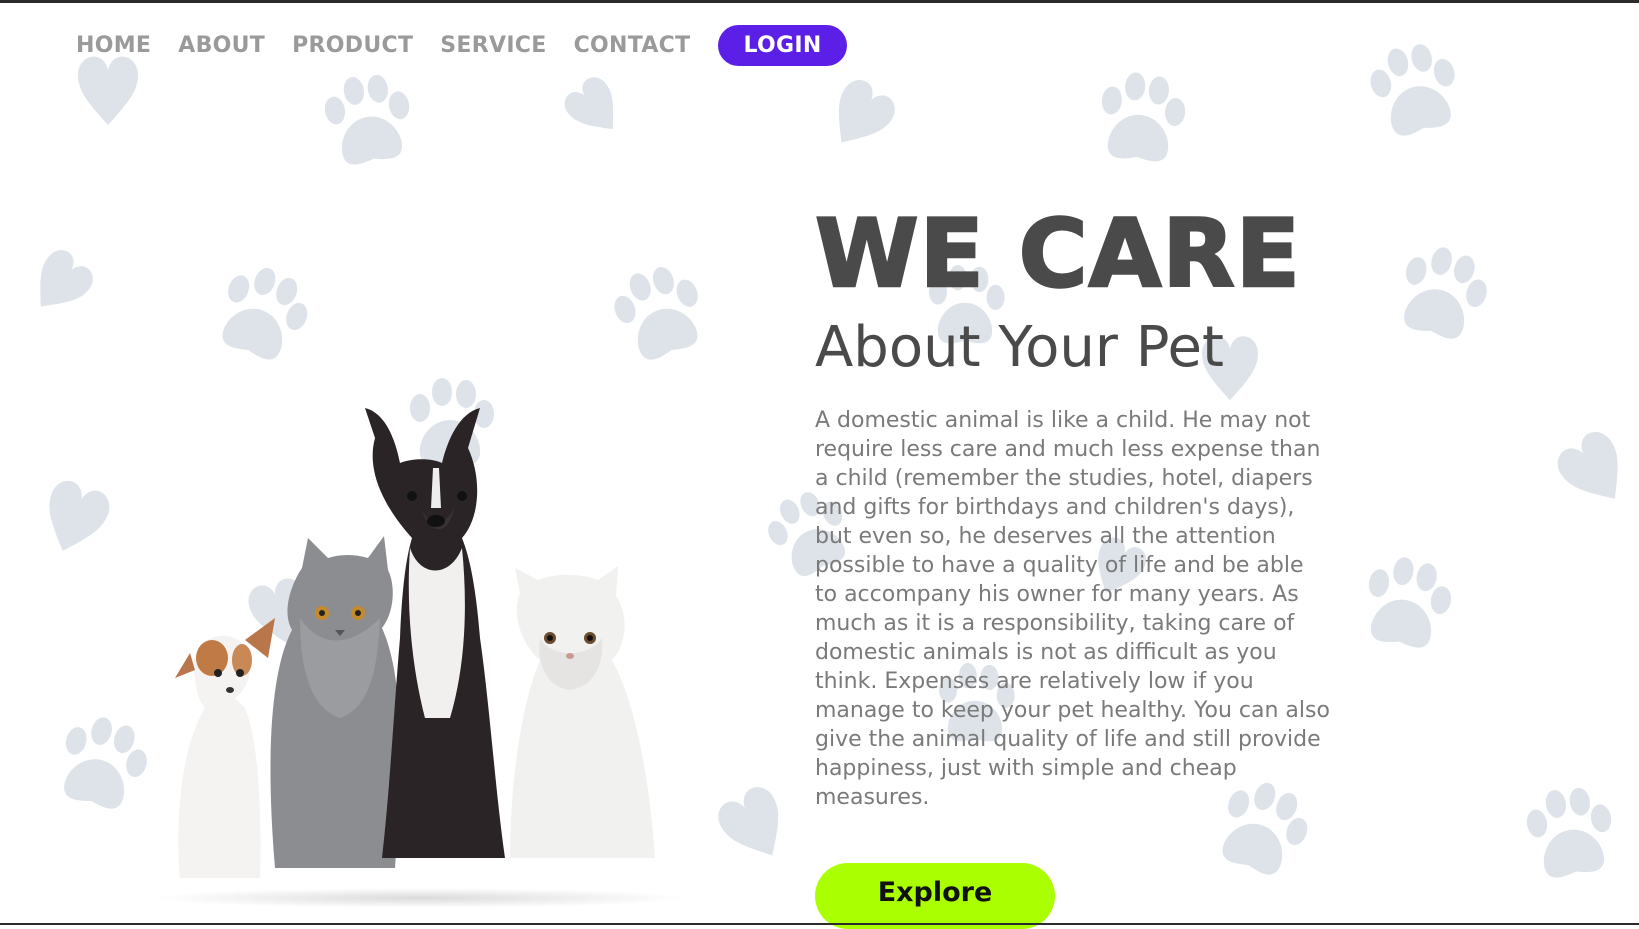  Describe the element at coordinates (632, 45) in the screenshot. I see `nav-contact-link: CONTACT` at that location.